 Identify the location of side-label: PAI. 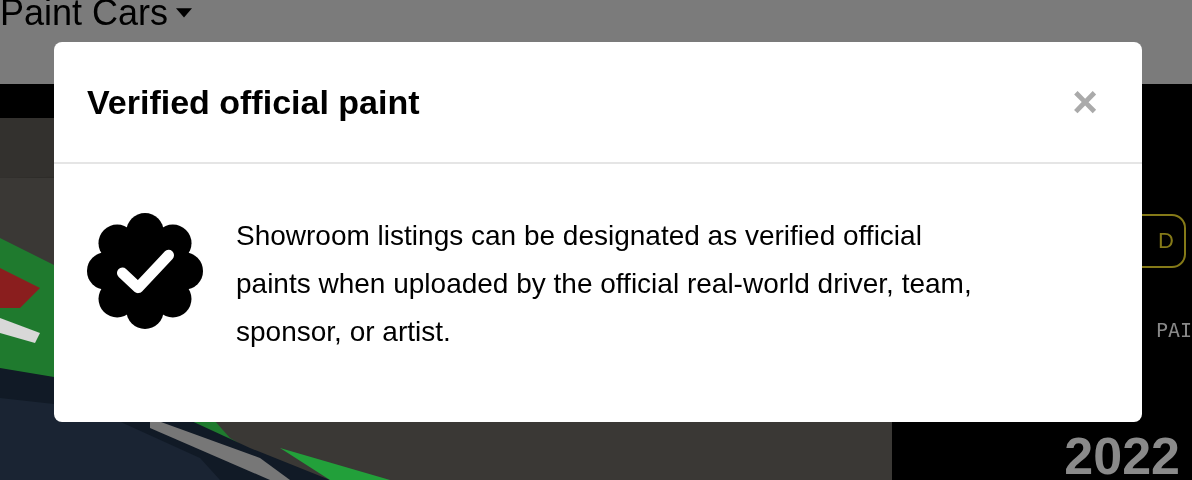
(1173, 330).